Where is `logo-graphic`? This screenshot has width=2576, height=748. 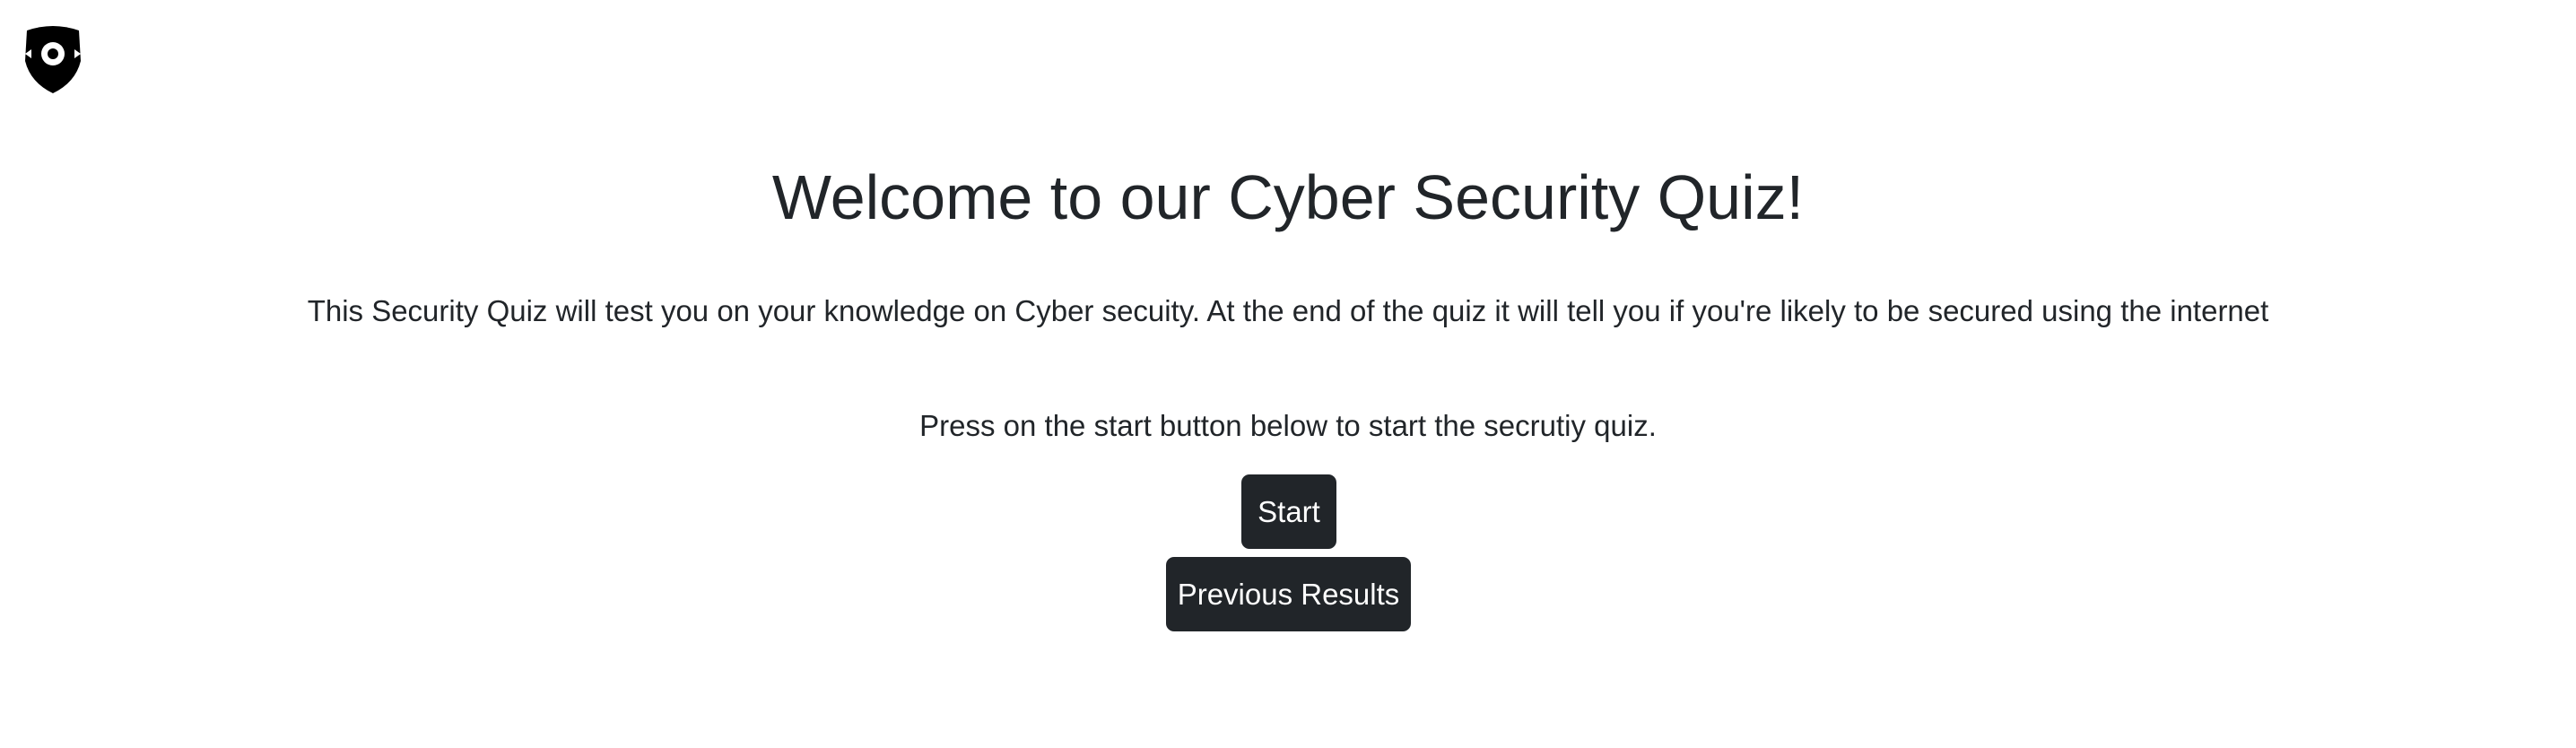 logo-graphic is located at coordinates (53, 59).